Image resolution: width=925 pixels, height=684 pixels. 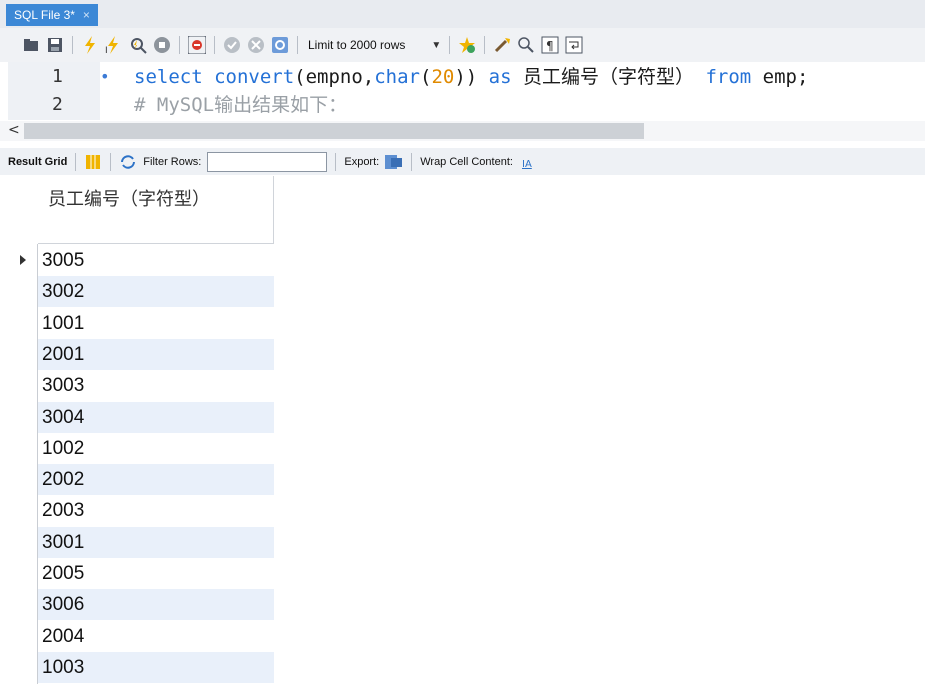 What do you see at coordinates (156, 542) in the screenshot?
I see `table-cell: 3001` at bounding box center [156, 542].